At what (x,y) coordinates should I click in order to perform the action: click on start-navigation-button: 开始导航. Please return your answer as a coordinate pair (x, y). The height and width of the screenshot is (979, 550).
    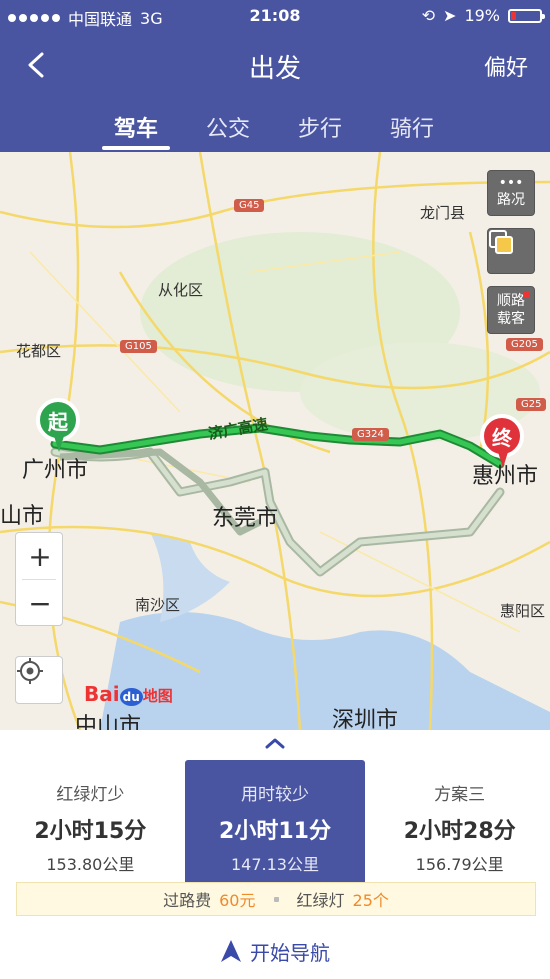
    Looking at the image, I should click on (275, 951).